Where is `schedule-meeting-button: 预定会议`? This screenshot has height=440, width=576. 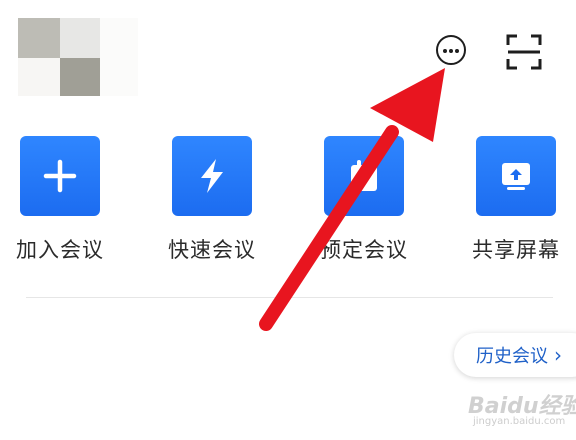 schedule-meeting-button: 预定会议 is located at coordinates (363, 199).